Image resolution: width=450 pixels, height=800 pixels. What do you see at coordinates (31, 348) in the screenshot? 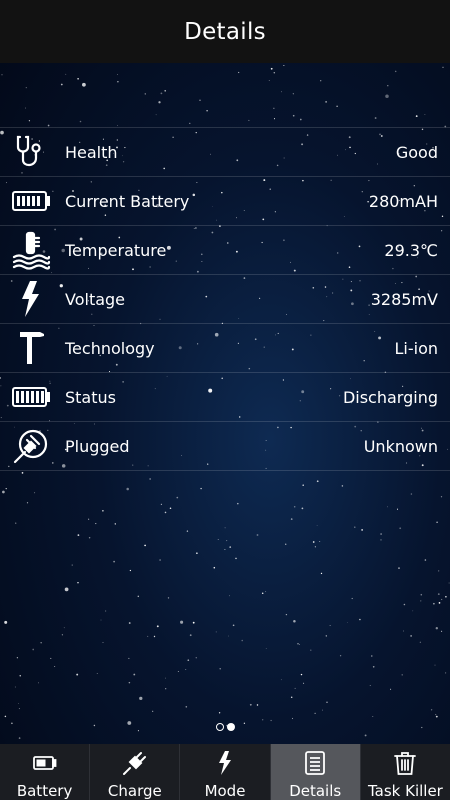
I see `hammer-icon` at bounding box center [31, 348].